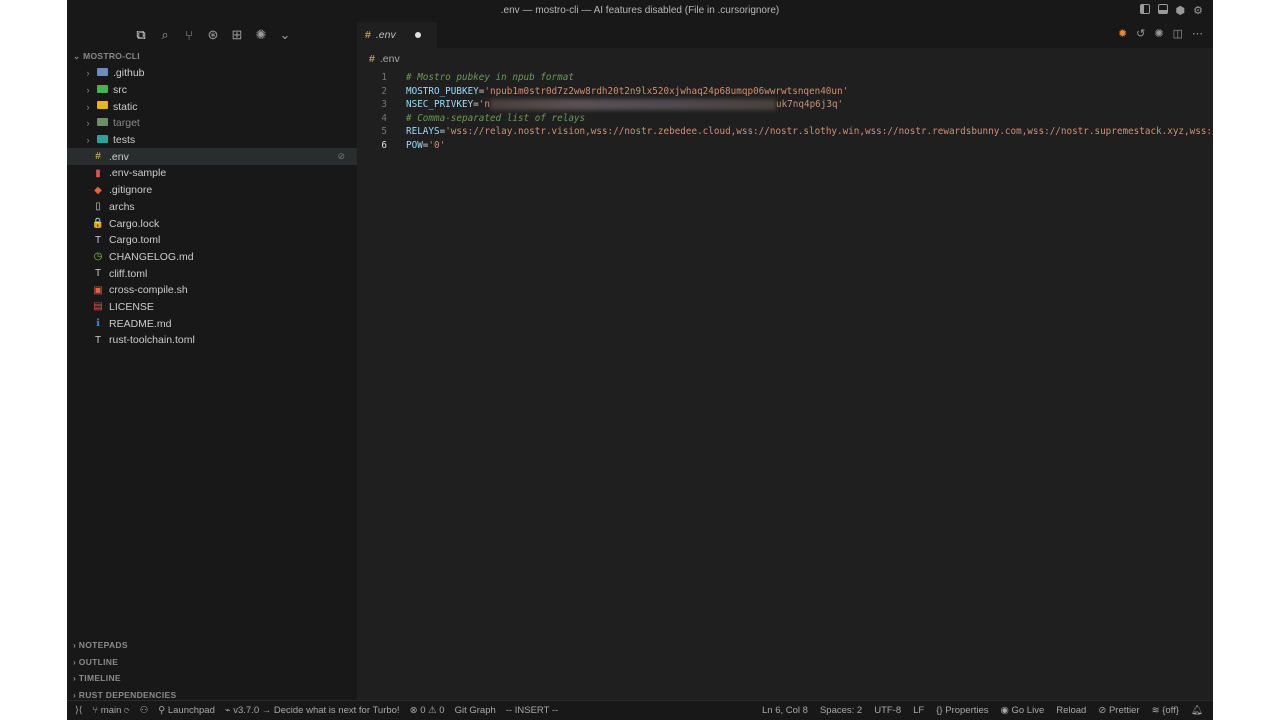 The width and height of the screenshot is (1280, 720). I want to click on explorer-icon: ⧉, so click(141, 35).